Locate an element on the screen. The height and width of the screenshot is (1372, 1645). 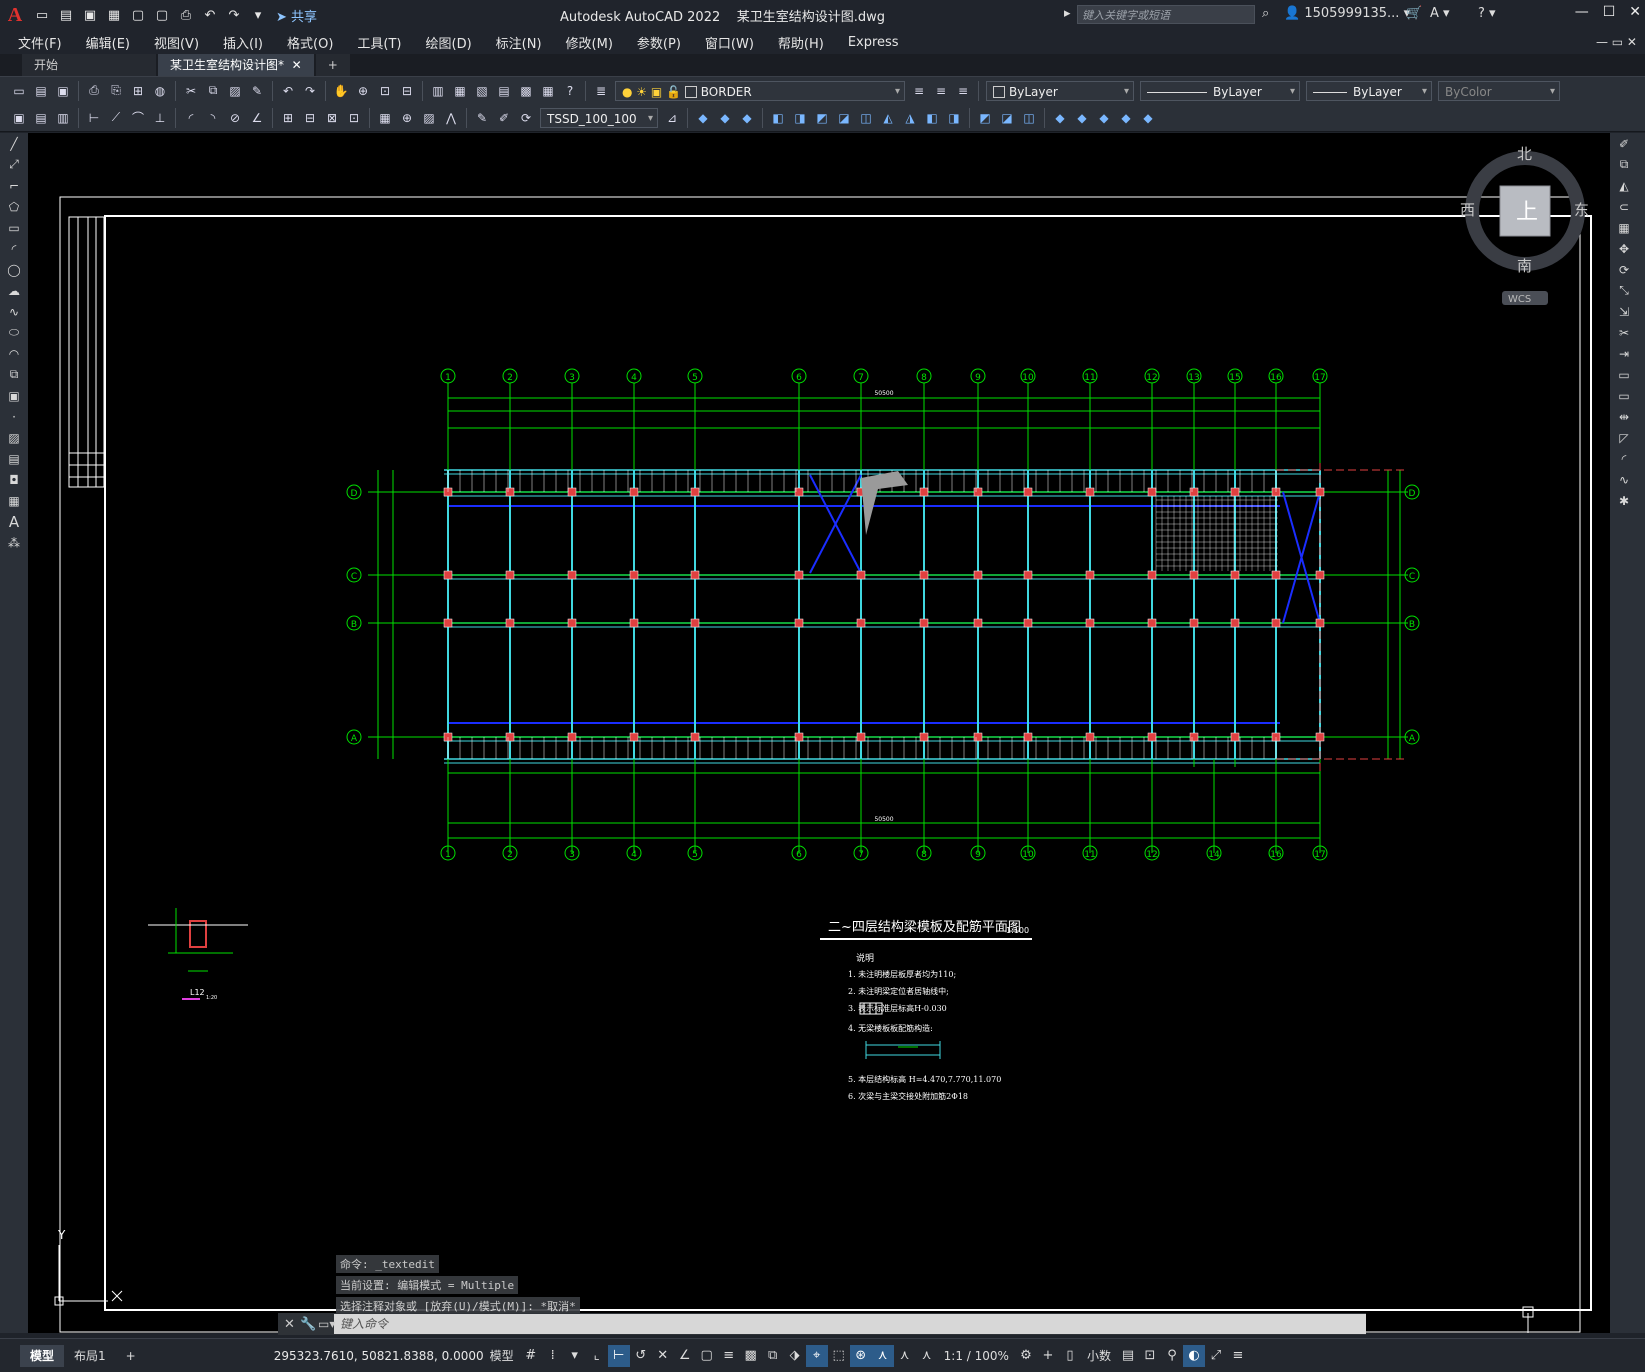
command-input: 键入命令 is located at coordinates (850, 1324).